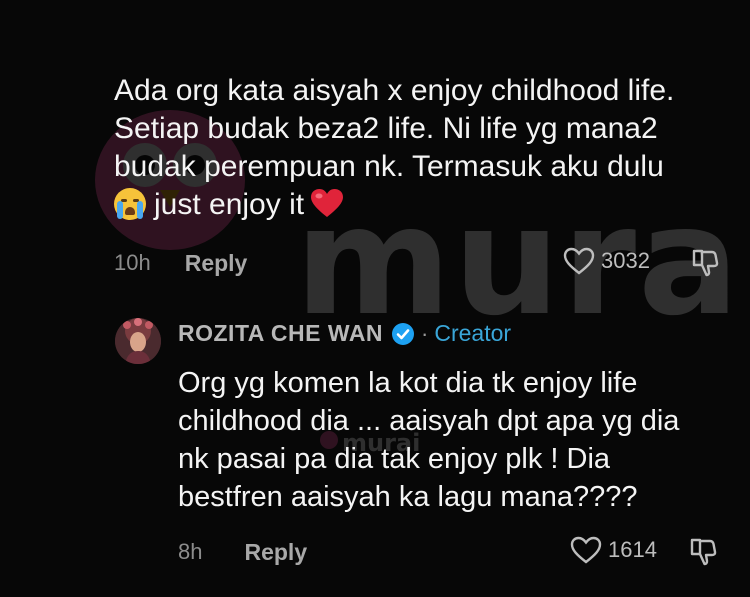  Describe the element at coordinates (419, 205) in the screenshot. I see `comment-last-line: just enjoy it` at that location.